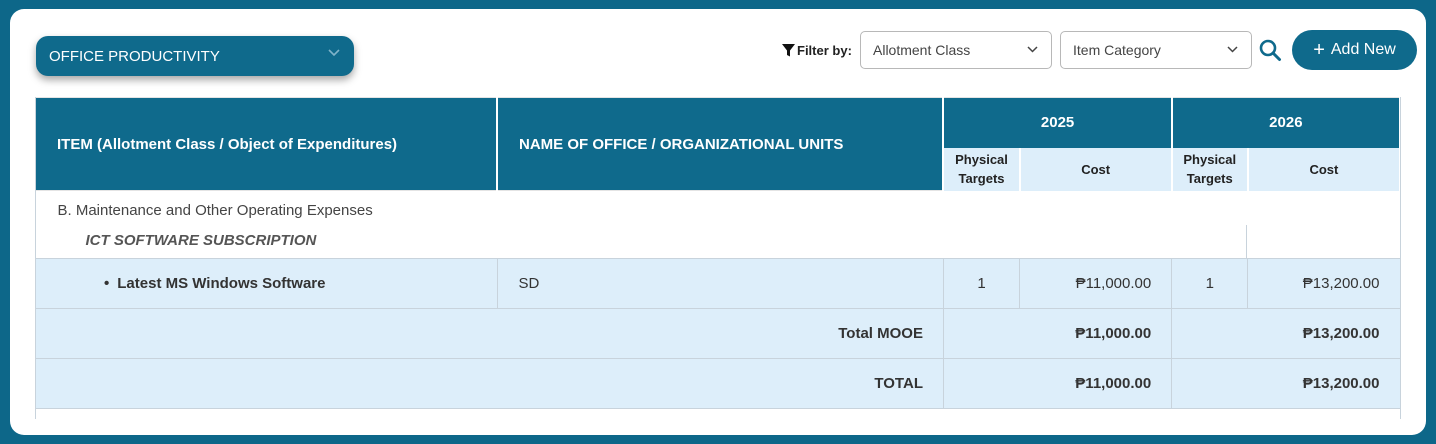 The width and height of the screenshot is (1436, 444). Describe the element at coordinates (1096, 169) in the screenshot. I see `column-header-cost-2025: Cost` at that location.